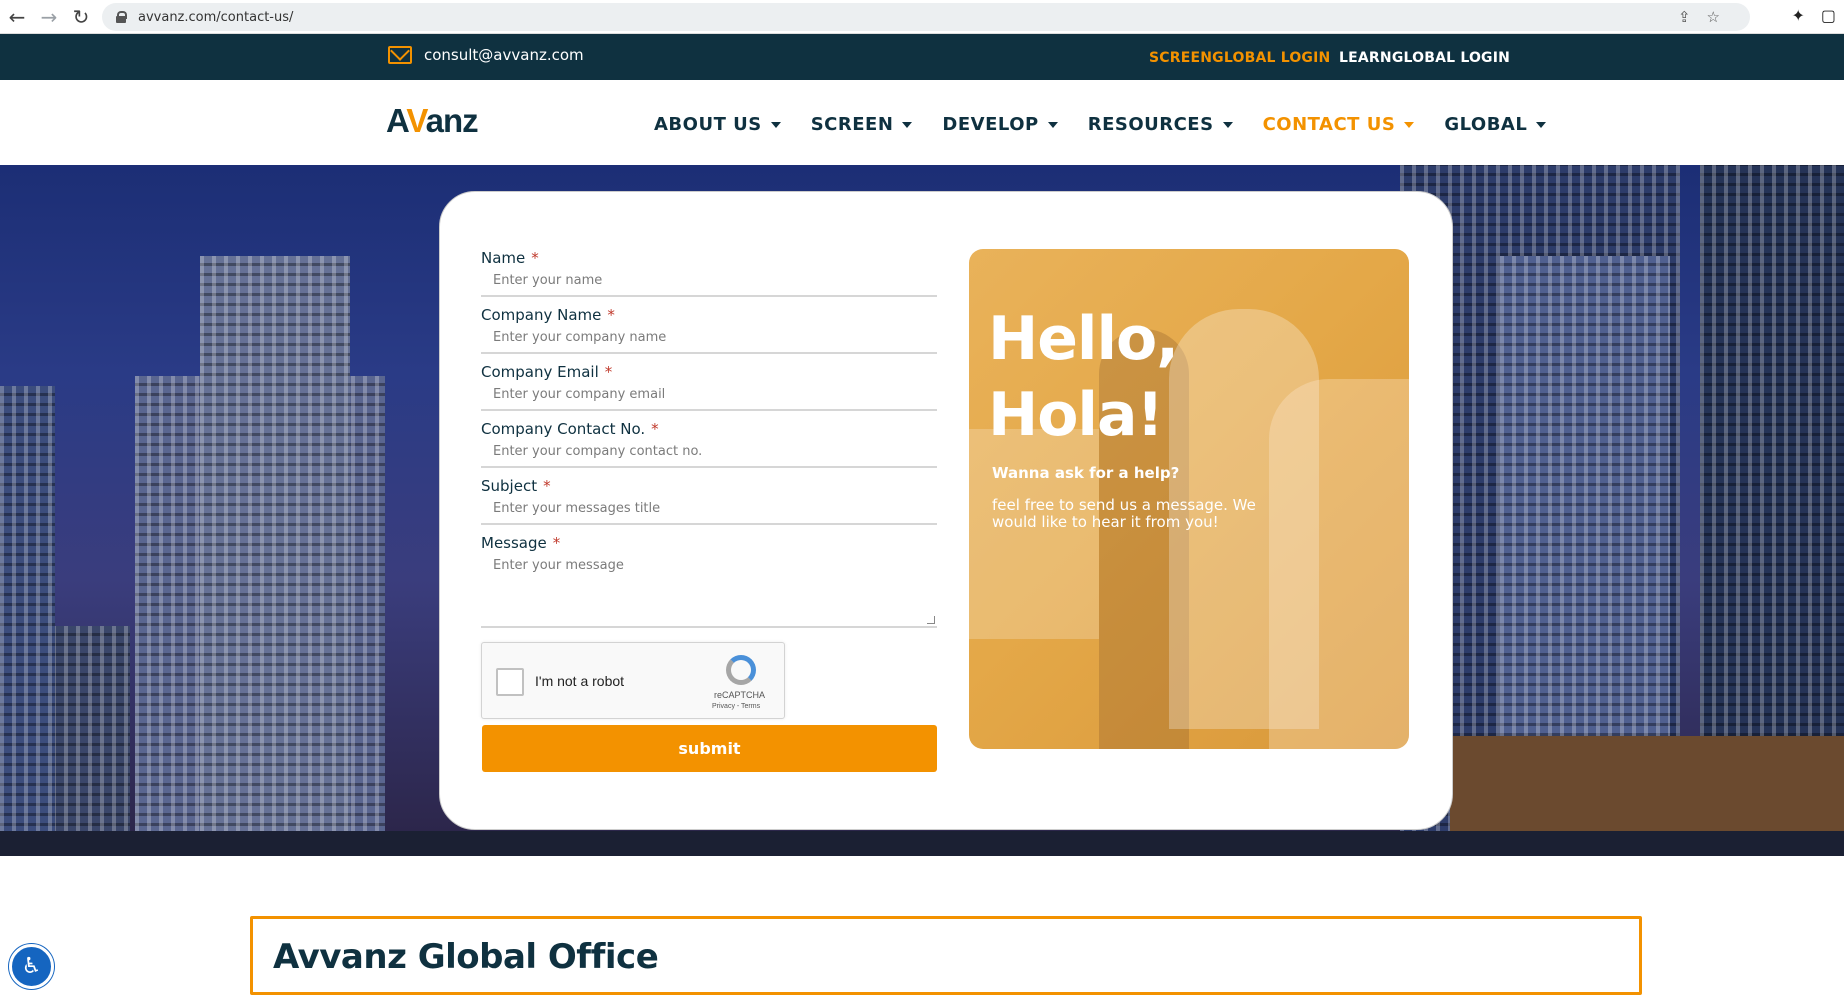  Describe the element at coordinates (740, 695) in the screenshot. I see `recaptcha-brand: reCAPTCHA` at that location.